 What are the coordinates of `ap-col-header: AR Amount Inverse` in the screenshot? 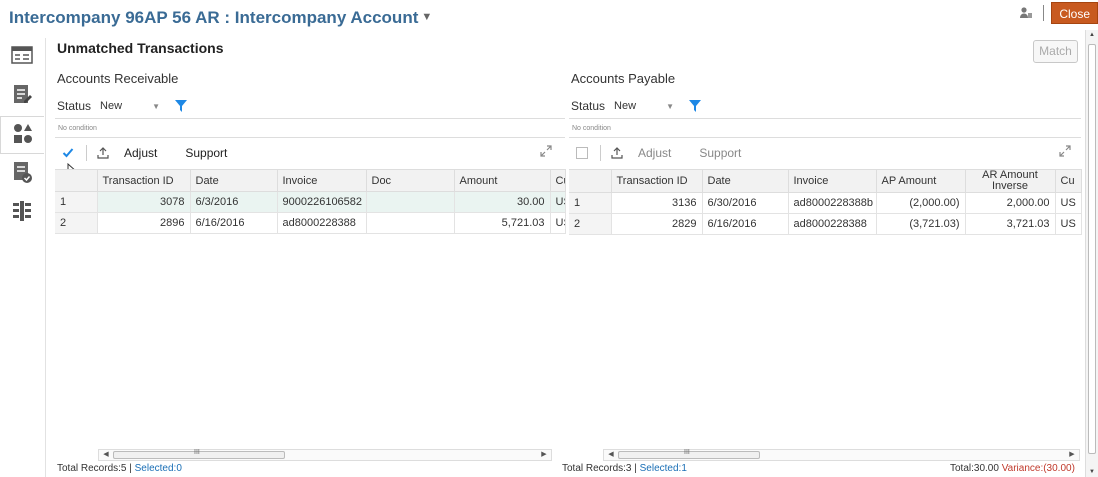 It's located at (1010, 181).